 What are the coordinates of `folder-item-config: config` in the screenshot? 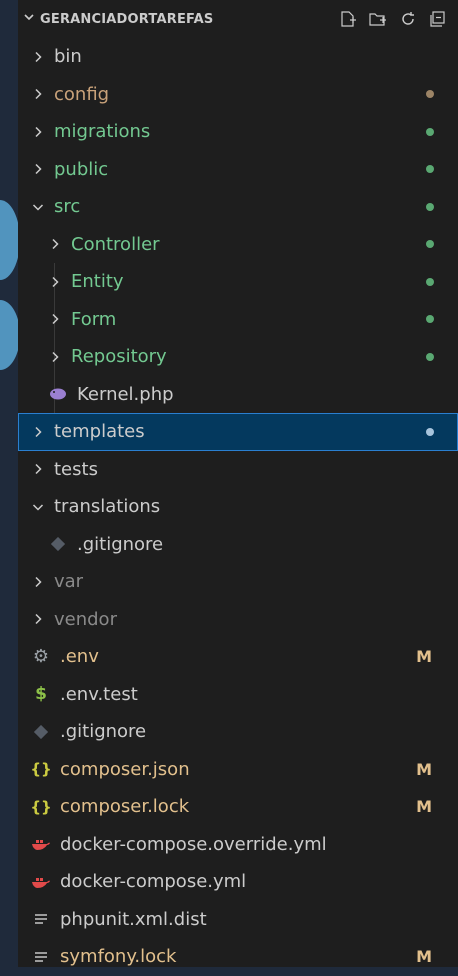 It's located at (238, 95).